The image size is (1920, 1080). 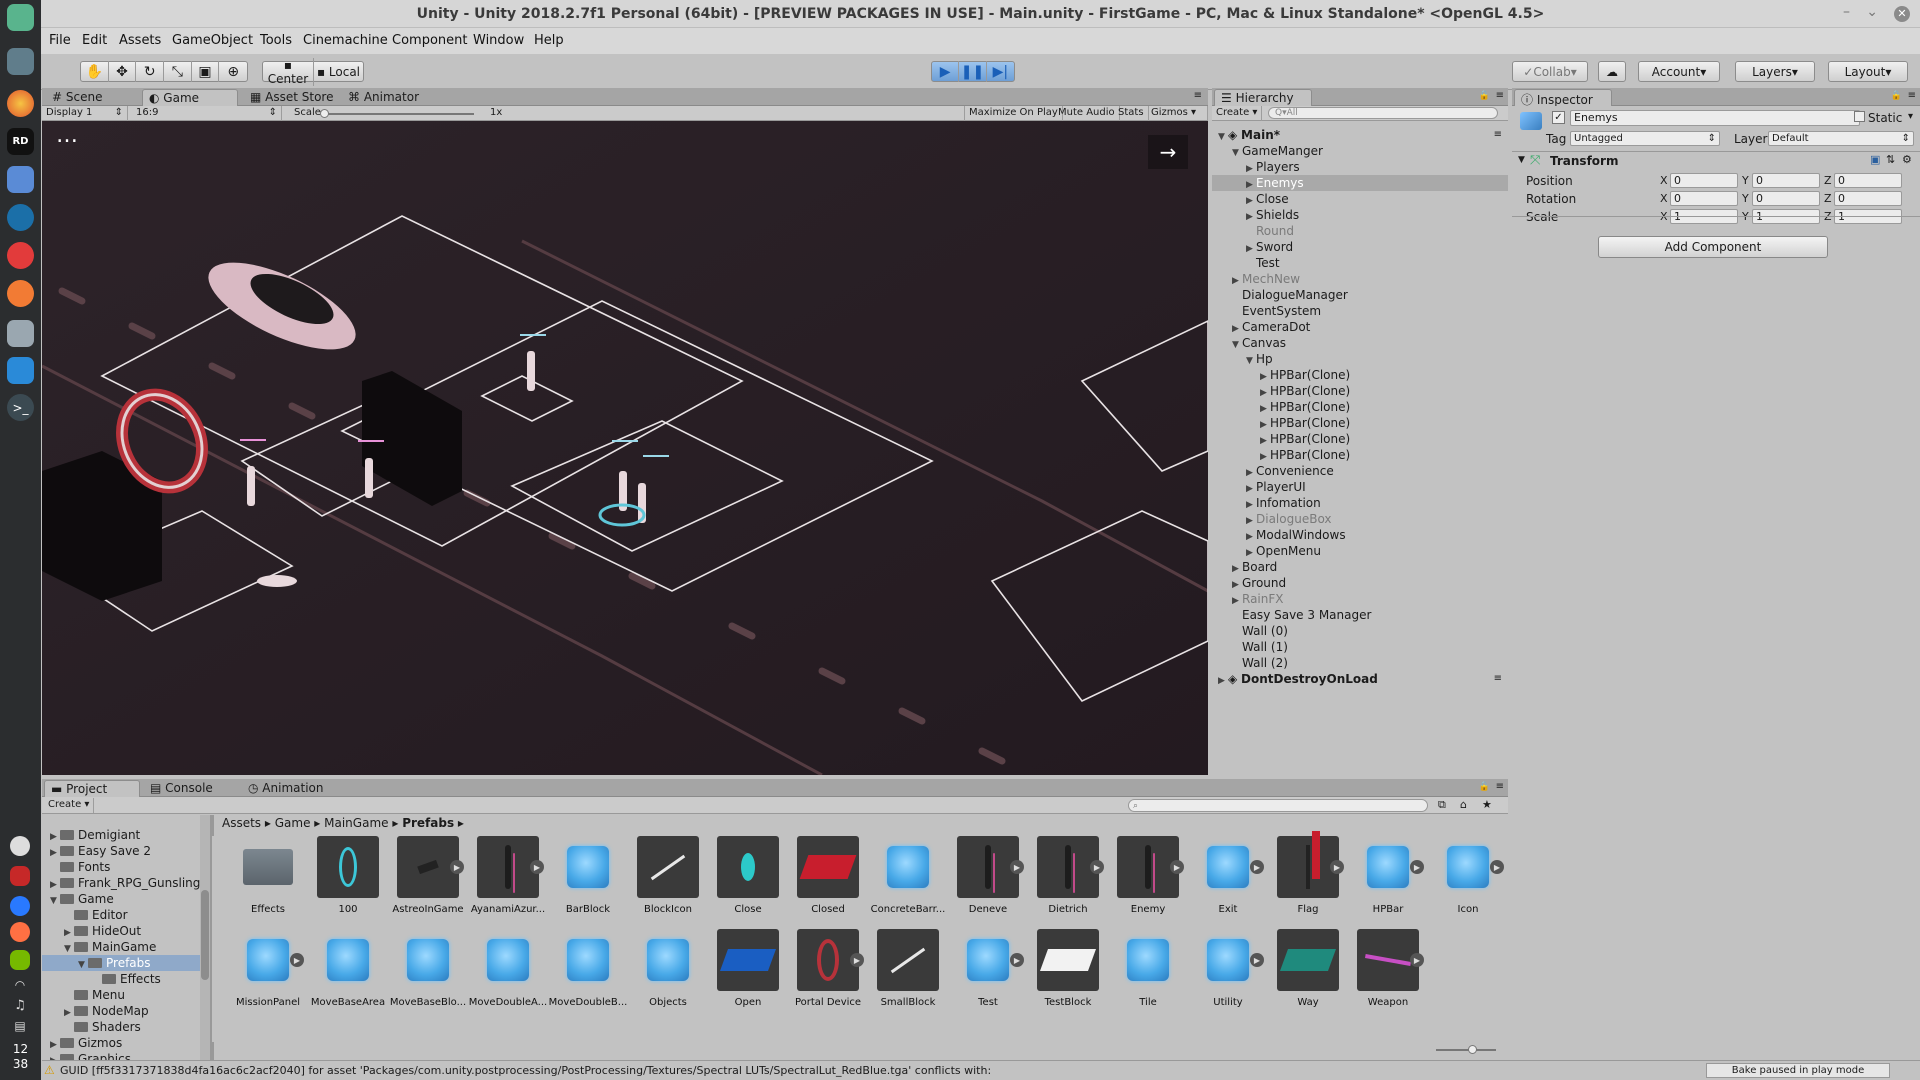 I want to click on position-x-field: 0, so click(x=1704, y=180).